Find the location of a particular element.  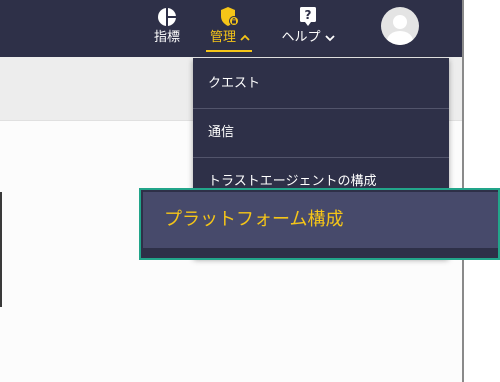

nav-admin: 管理 is located at coordinates (230, 29).